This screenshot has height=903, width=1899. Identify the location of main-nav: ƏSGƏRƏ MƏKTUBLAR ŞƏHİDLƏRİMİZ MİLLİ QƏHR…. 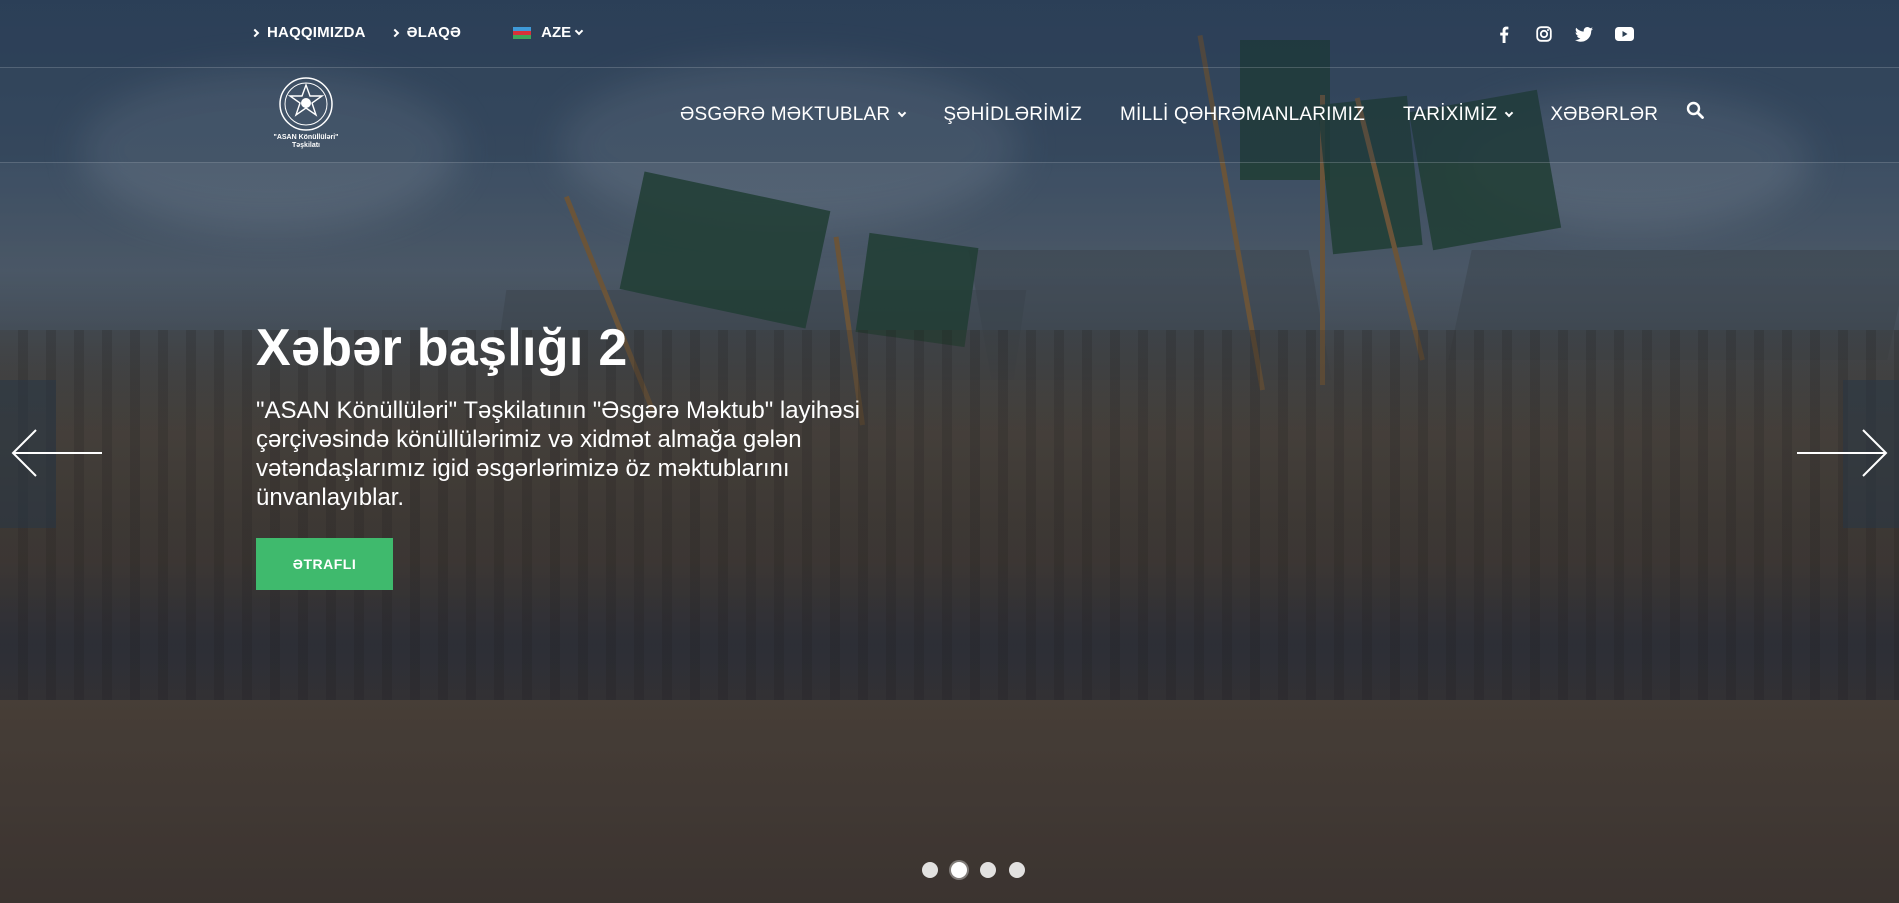
(1193, 113).